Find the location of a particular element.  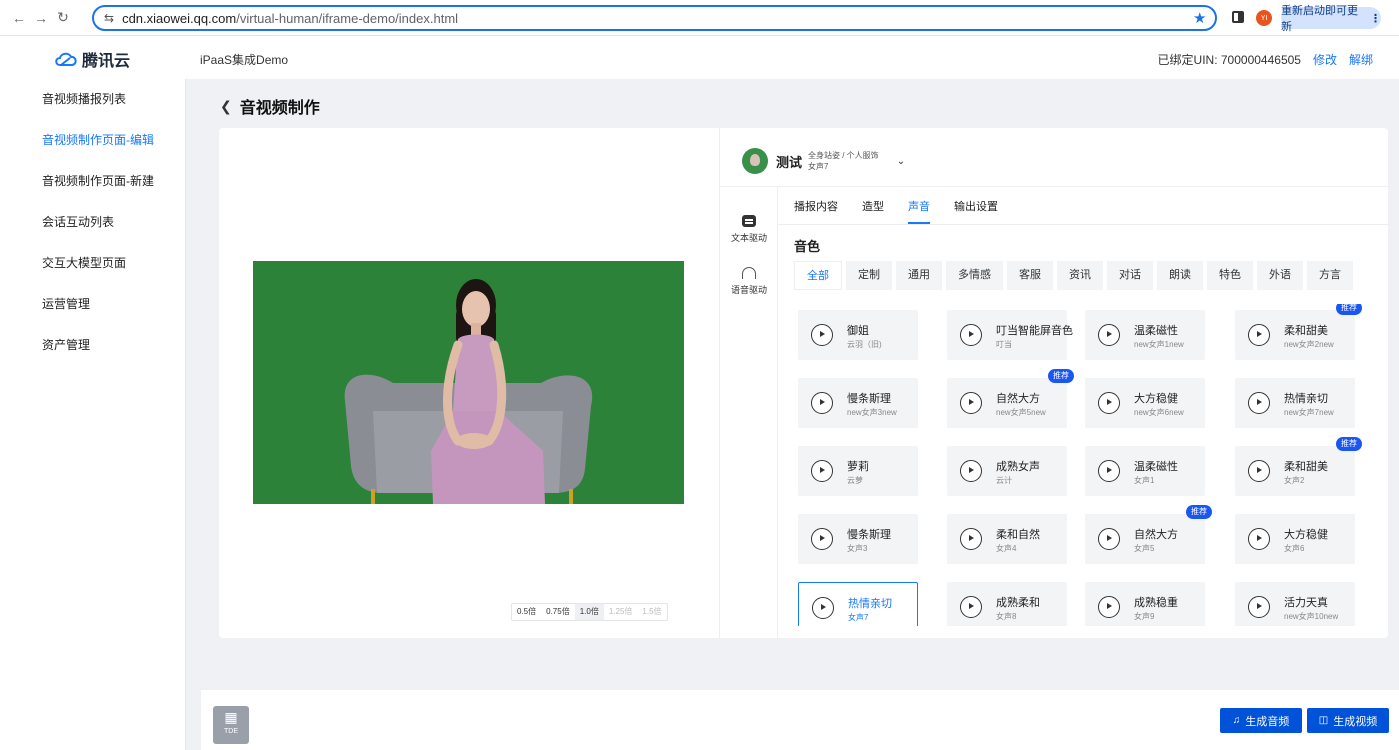

chevron-down-icon: ⌄ is located at coordinates (901, 161).